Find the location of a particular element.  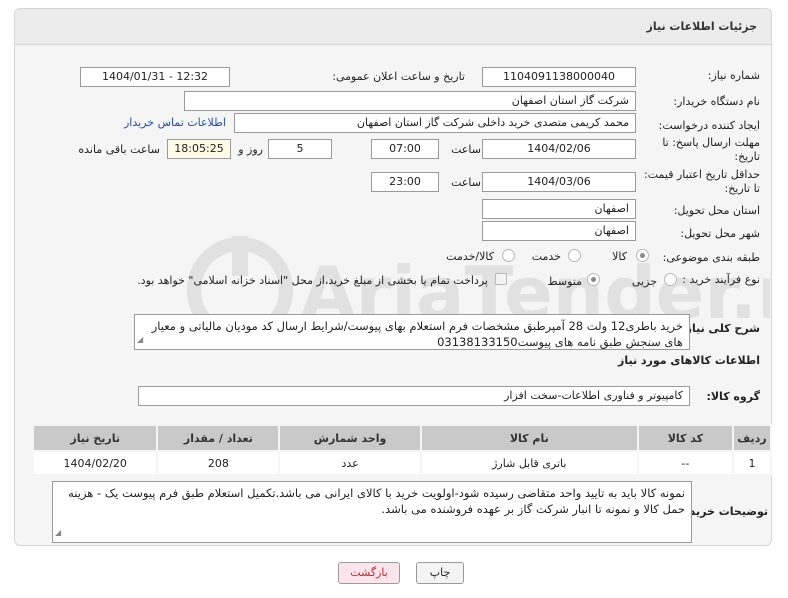

print-button: چاپ is located at coordinates (440, 573).